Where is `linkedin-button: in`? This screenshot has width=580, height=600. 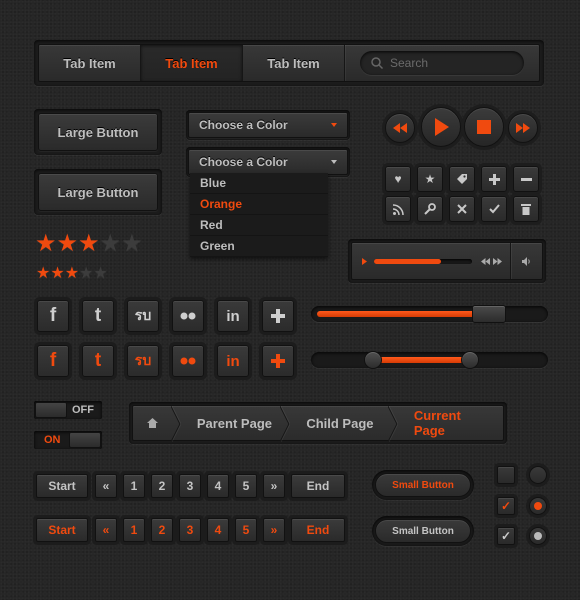
linkedin-button: in is located at coordinates (233, 316).